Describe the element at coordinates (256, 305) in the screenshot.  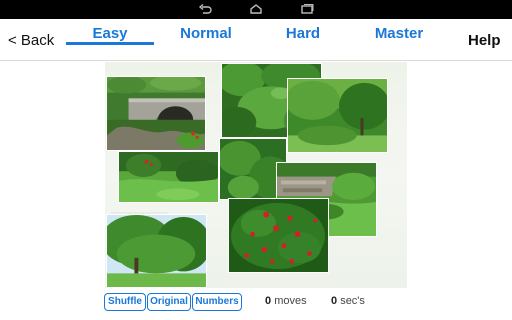
I see `footer-controls: Shuffle Original Numbers 0 moves 0 sec's` at that location.